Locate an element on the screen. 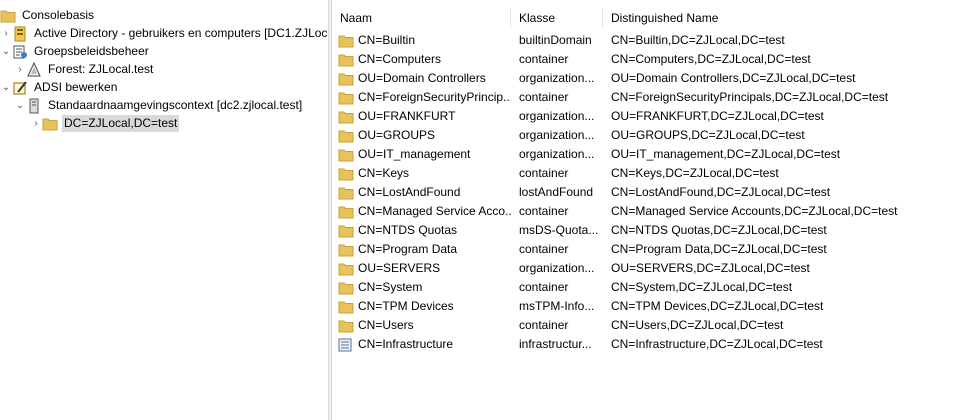 The height and width of the screenshot is (420, 971). cell-name: CN=Builtin is located at coordinates (424, 40).